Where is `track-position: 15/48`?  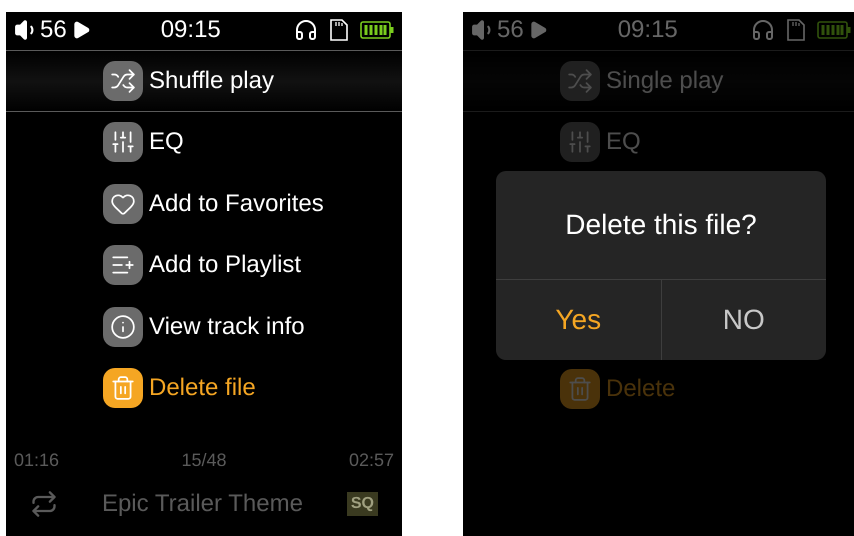
track-position: 15/48 is located at coordinates (204, 460).